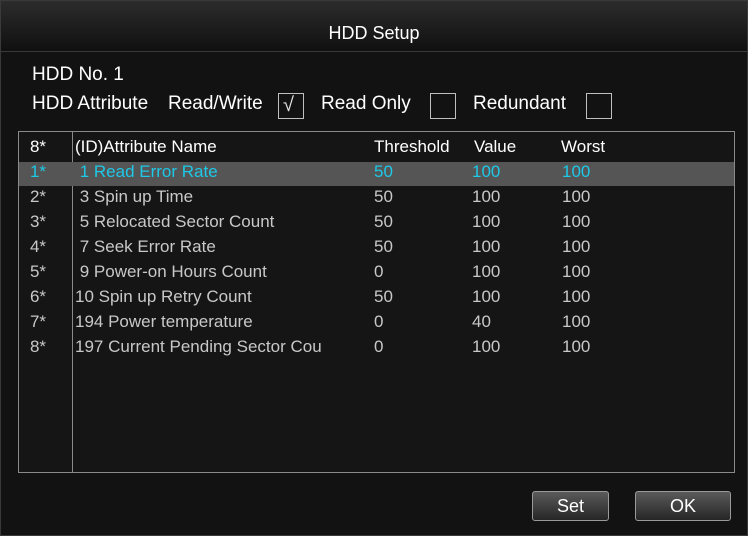 The width and height of the screenshot is (748, 536). Describe the element at coordinates (495, 146) in the screenshot. I see `header-value: Value` at that location.